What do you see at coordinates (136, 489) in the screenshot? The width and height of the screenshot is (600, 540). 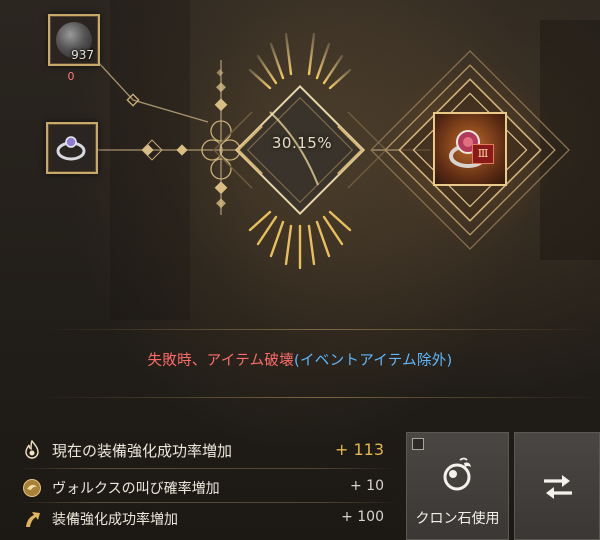 I see `bonus-label: ヴォルクスの叫び確率増加` at bounding box center [136, 489].